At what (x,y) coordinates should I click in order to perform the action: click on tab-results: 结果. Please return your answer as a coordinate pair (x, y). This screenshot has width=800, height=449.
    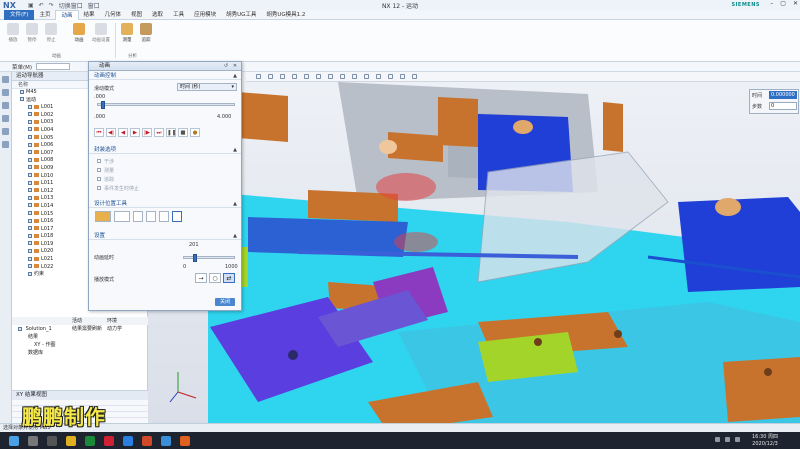
    Looking at the image, I should click on (89, 15).